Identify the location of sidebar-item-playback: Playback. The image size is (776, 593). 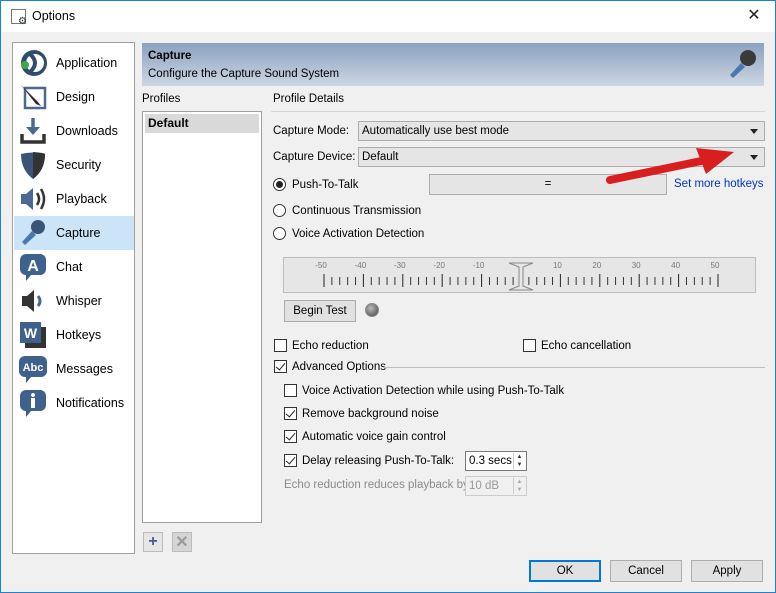
(74, 199).